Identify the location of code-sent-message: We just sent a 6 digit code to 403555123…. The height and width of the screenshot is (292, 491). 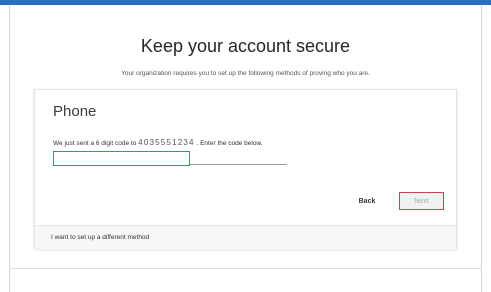
(158, 142).